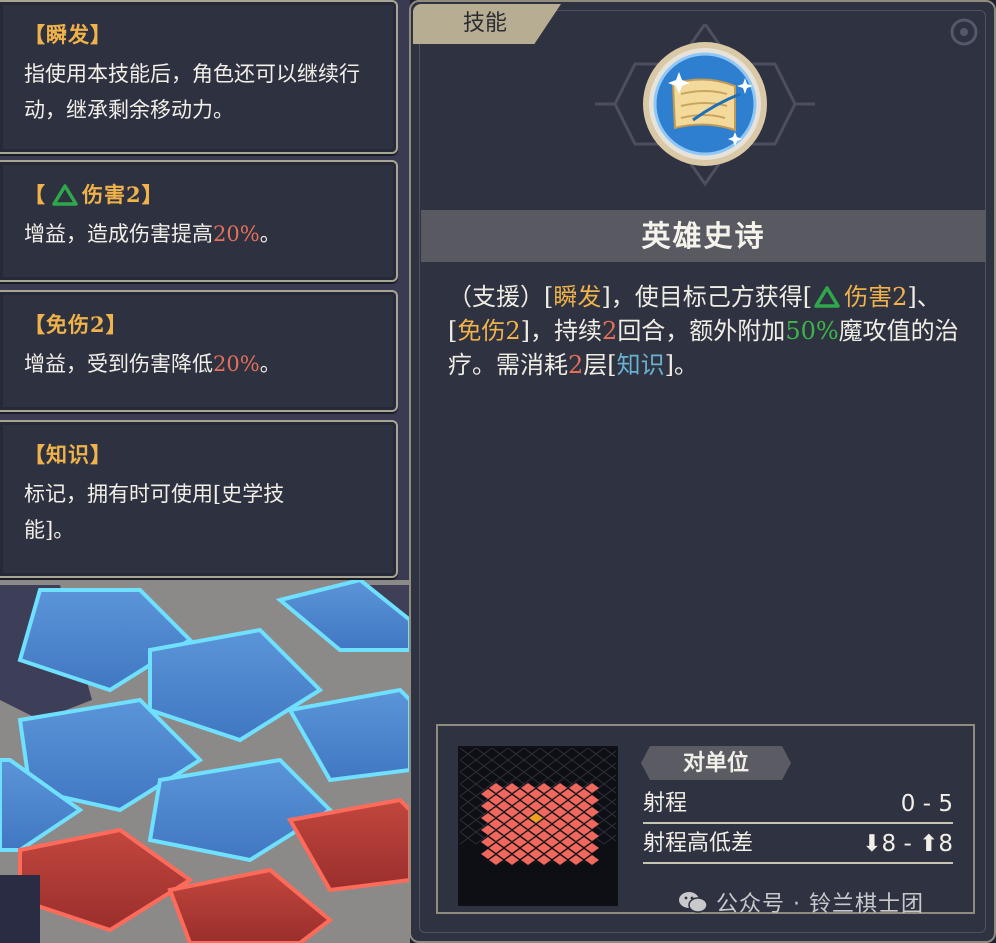 Image resolution: width=996 pixels, height=943 pixels. Describe the element at coordinates (68, 34) in the screenshot. I see `tooltip-title: 【瞬发】` at that location.